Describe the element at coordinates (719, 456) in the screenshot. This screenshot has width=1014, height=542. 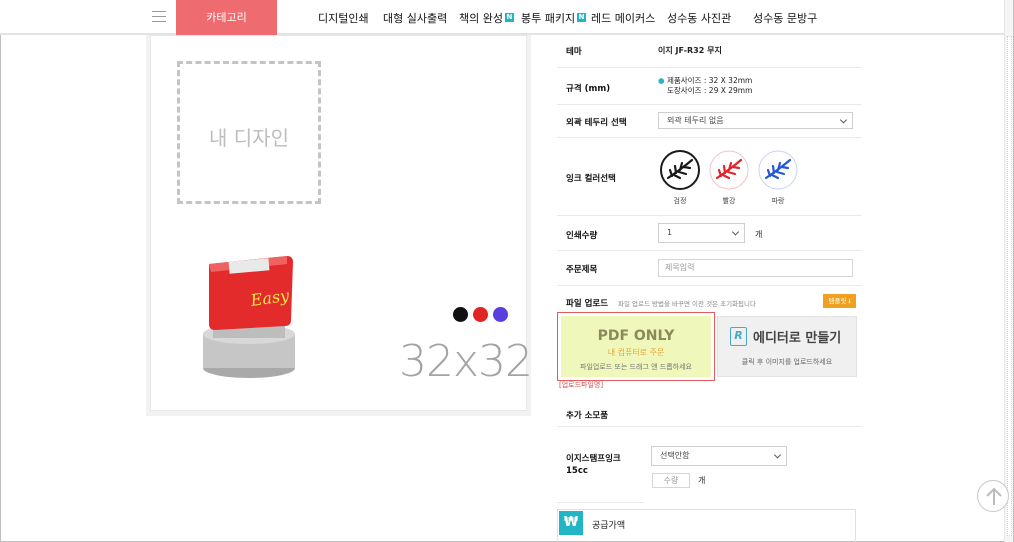
I see `ink-refill-select: 선택안함` at that location.